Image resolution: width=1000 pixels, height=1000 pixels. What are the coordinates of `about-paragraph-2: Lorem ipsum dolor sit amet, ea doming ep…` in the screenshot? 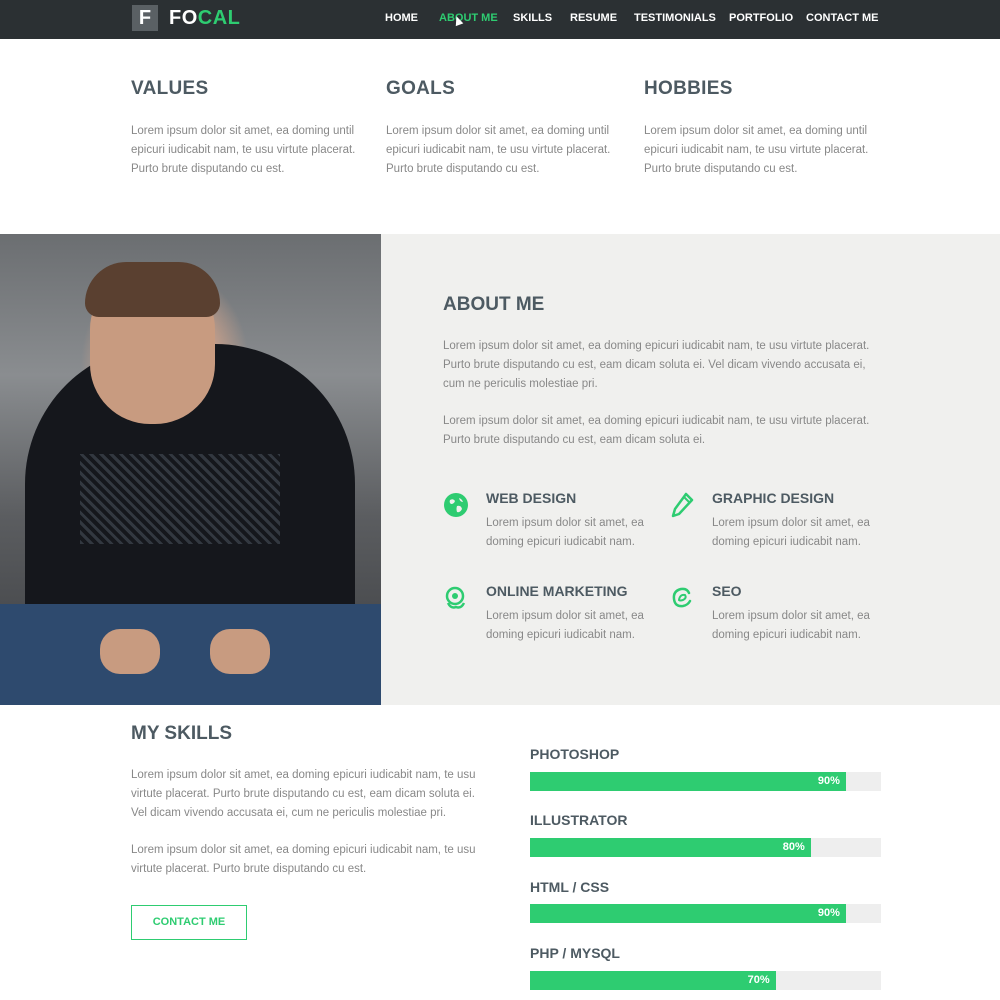 It's located at (656, 430).